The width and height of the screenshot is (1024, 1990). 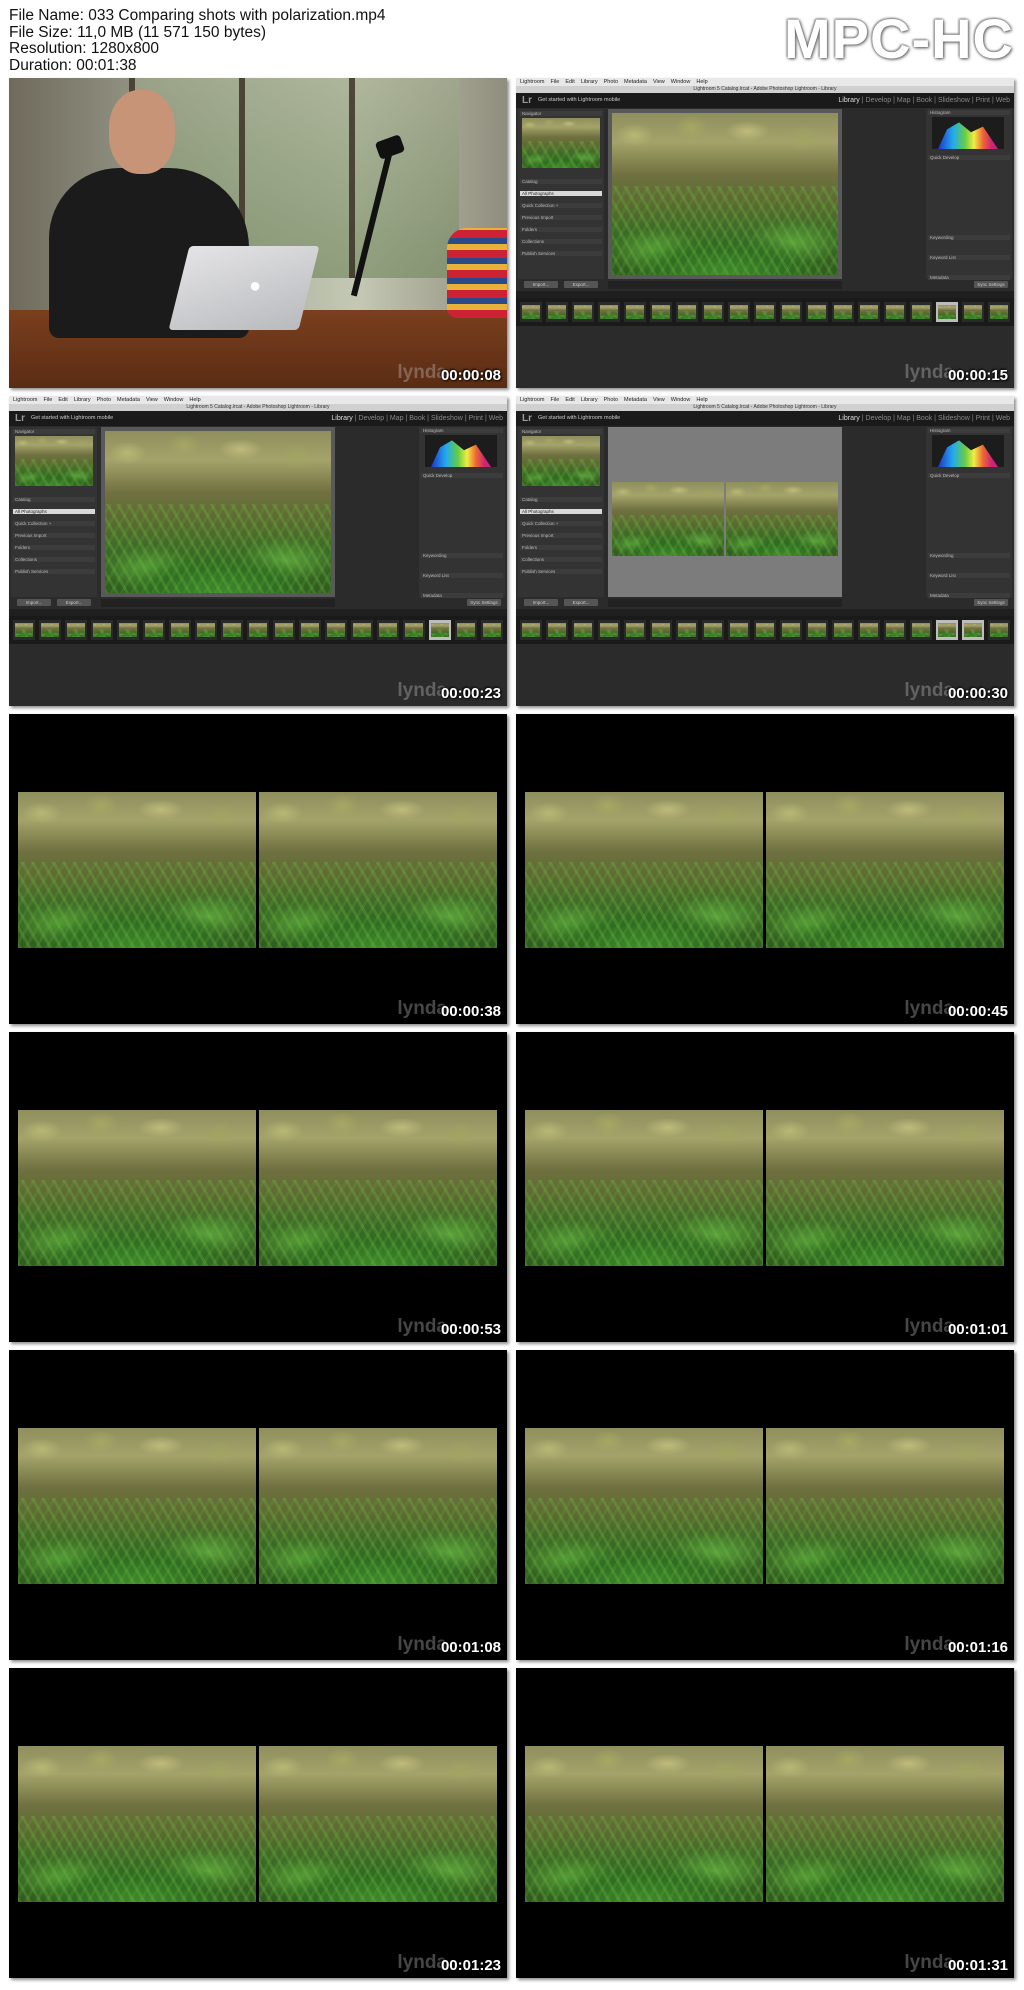 What do you see at coordinates (924, 100) in the screenshot?
I see `module-book: Book` at bounding box center [924, 100].